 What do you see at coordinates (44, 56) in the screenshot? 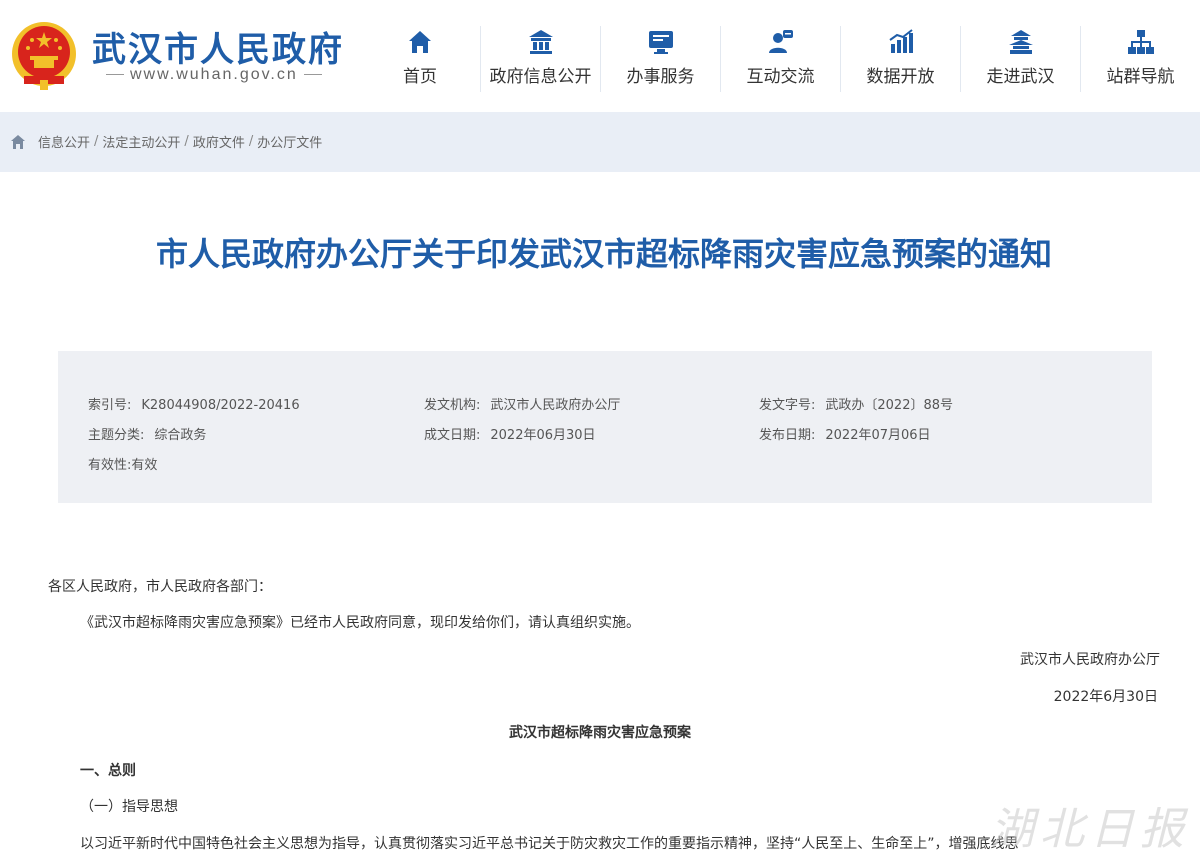
I see `national-emblem-icon` at bounding box center [44, 56].